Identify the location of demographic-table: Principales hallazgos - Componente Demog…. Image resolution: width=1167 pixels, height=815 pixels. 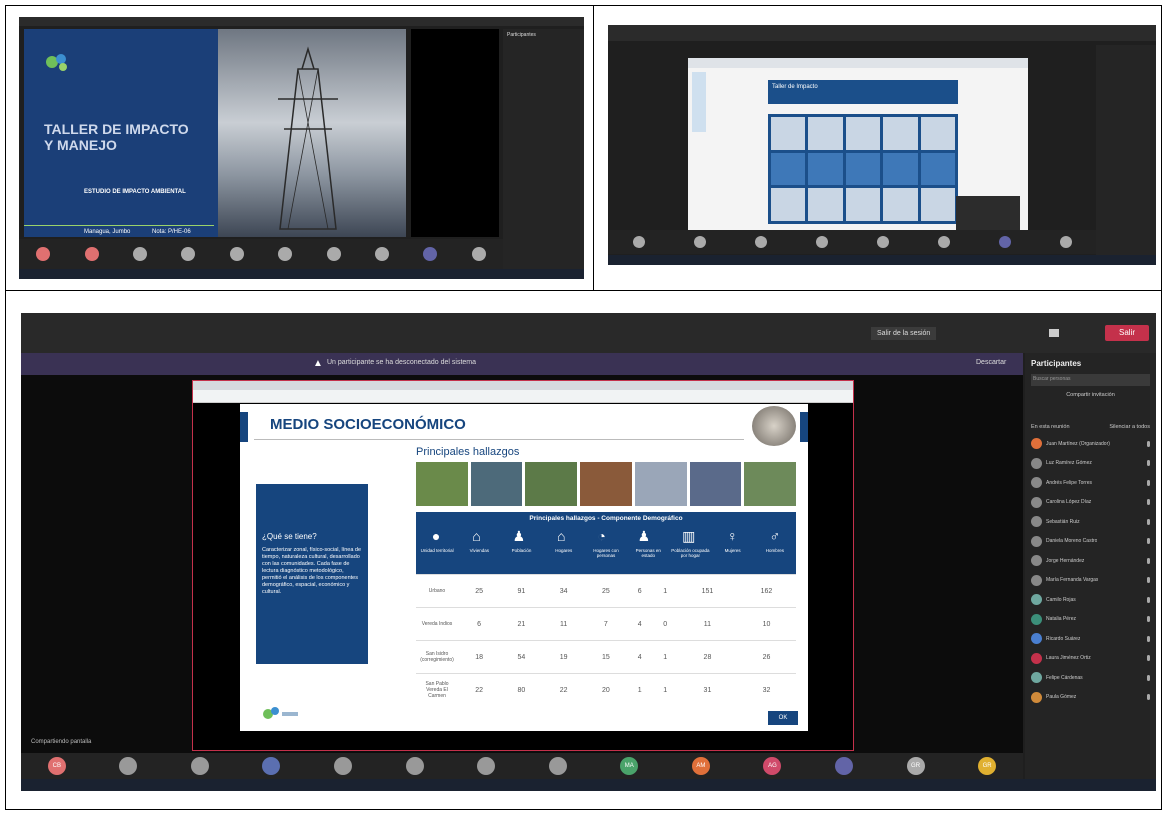
(606, 617).